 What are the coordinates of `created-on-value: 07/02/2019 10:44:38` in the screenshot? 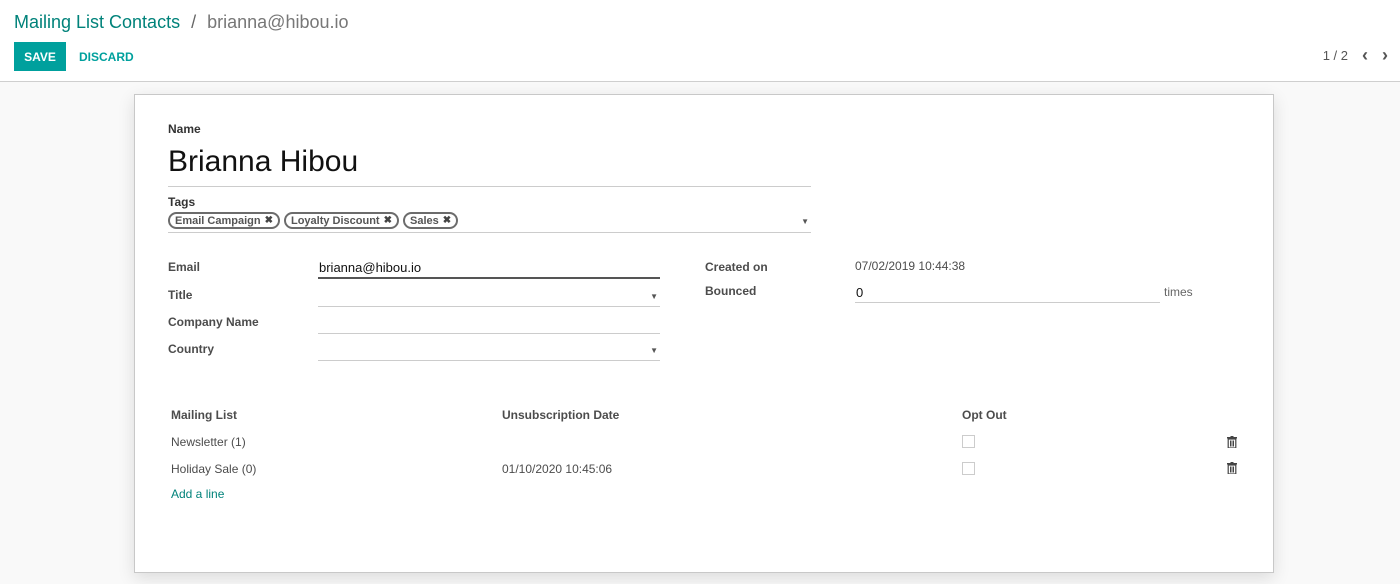 It's located at (910, 266).